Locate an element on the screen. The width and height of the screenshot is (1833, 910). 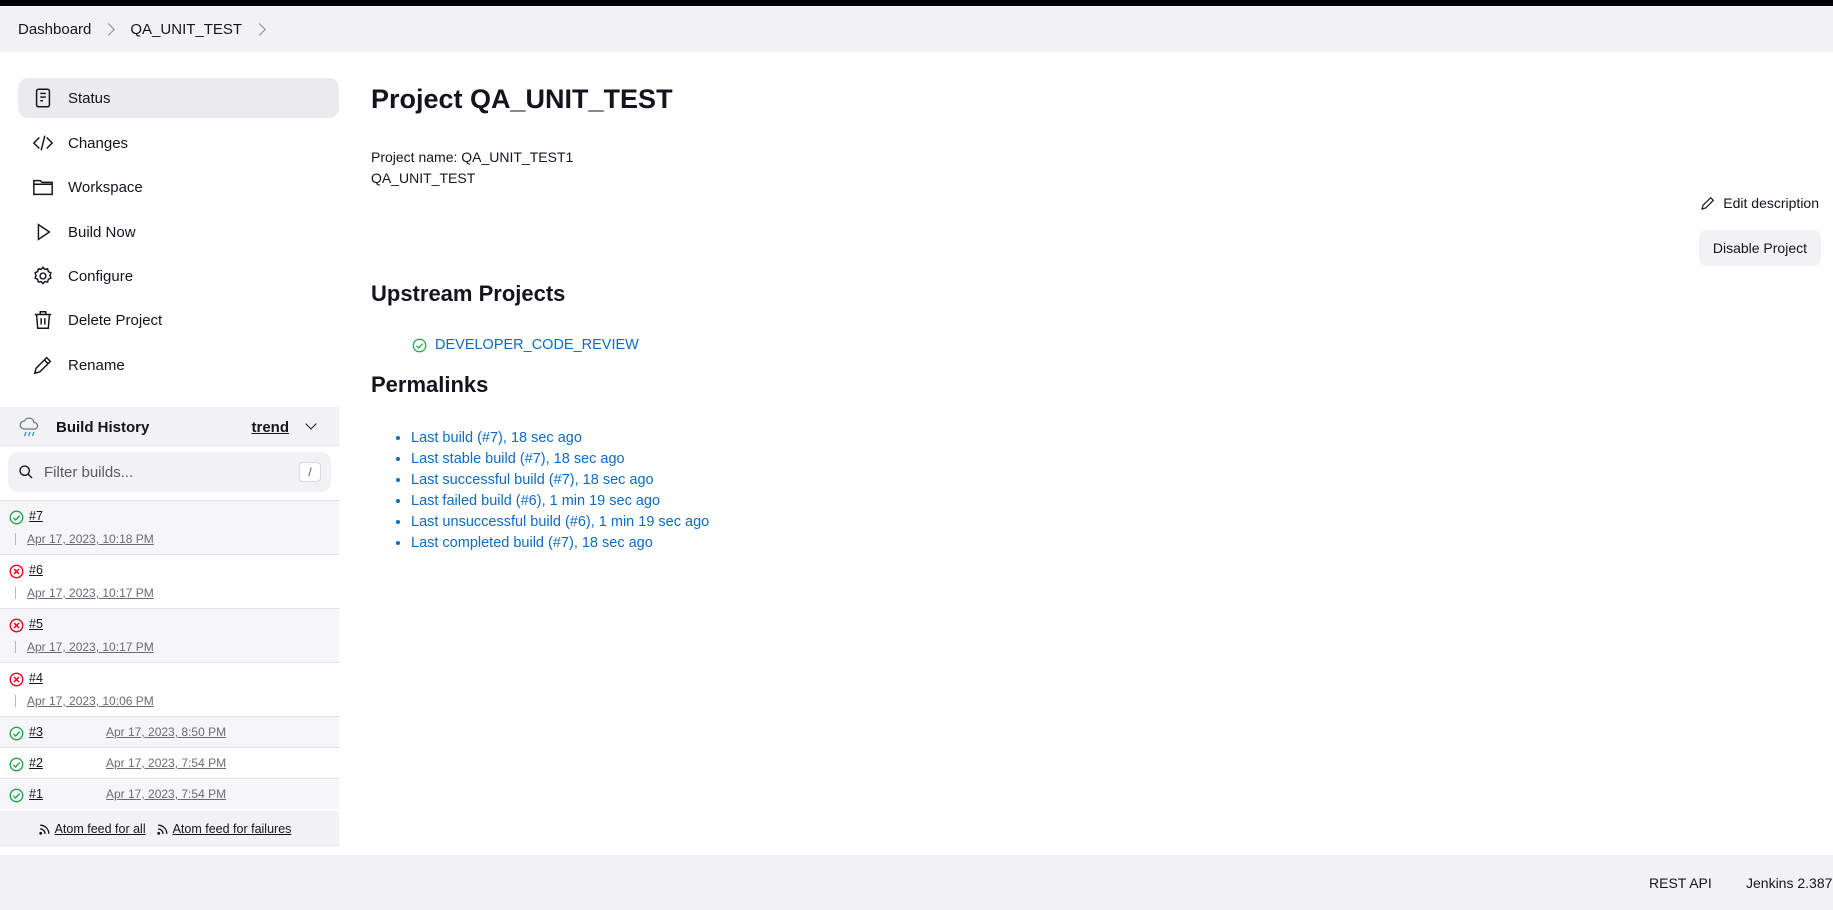
build-row: #5 Apr 17, 2023, 10:17 PM is located at coordinates (169, 635).